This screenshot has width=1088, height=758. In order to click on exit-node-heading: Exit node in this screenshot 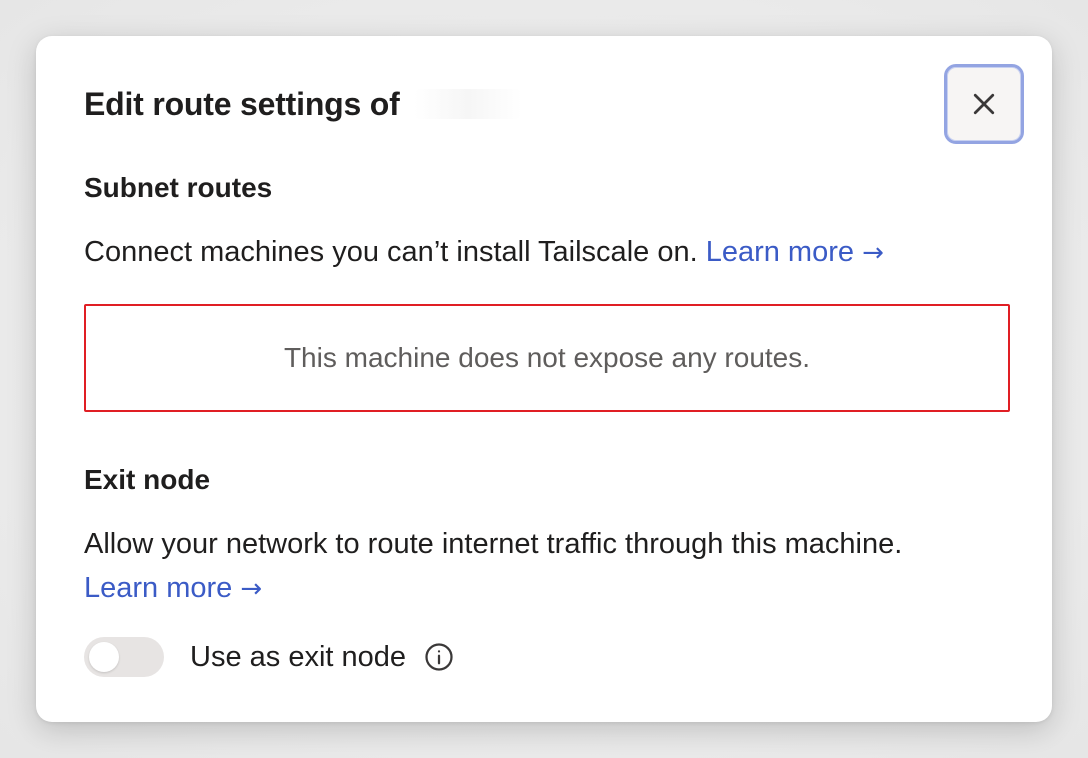, I will do `click(147, 479)`.